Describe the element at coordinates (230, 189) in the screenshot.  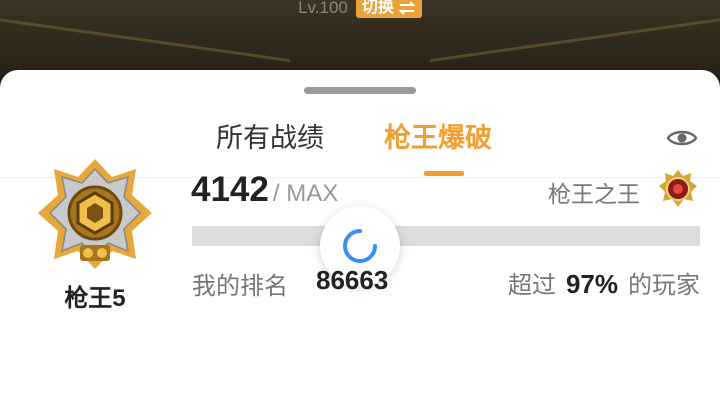
I see `score-value: 4142` at that location.